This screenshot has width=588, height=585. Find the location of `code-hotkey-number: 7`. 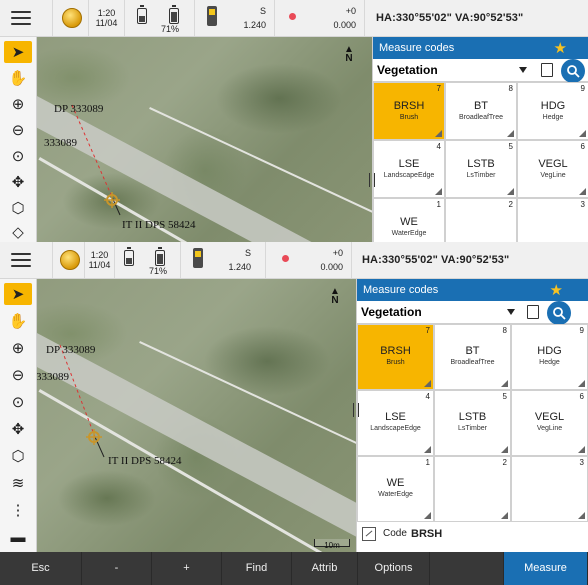

code-hotkey-number: 7 is located at coordinates (427, 330).